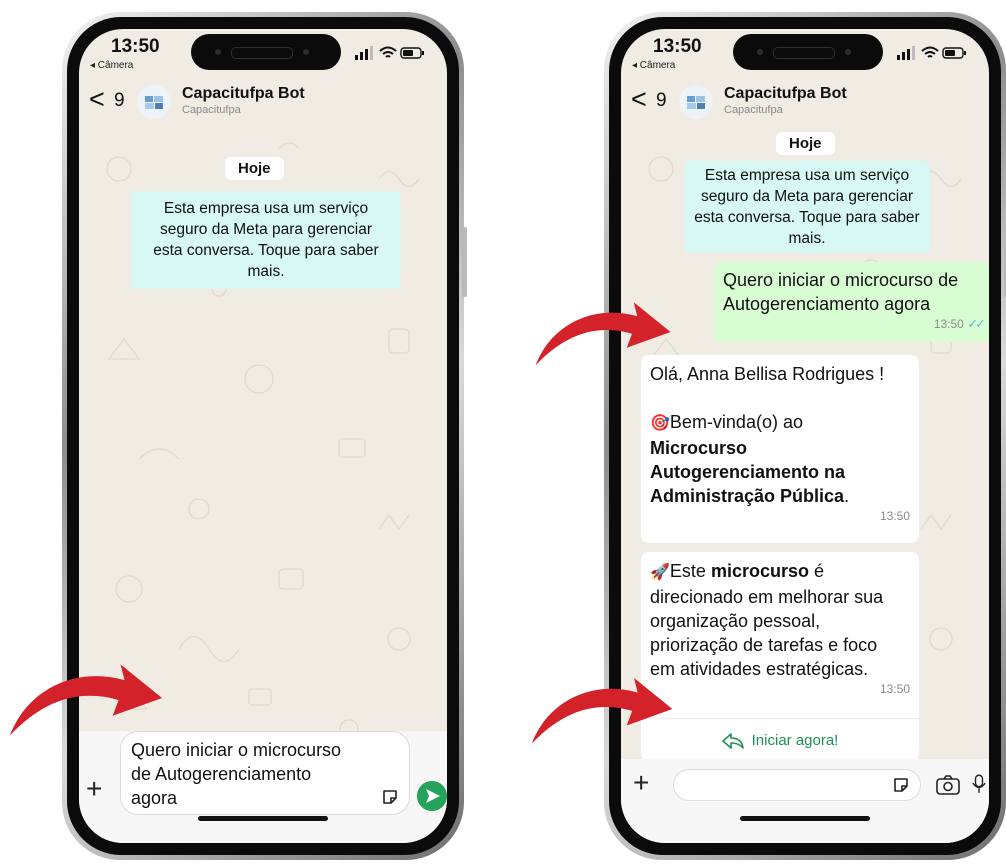  Describe the element at coordinates (759, 669) in the screenshot. I see `info-line: em atividades estratégicas.` at that location.